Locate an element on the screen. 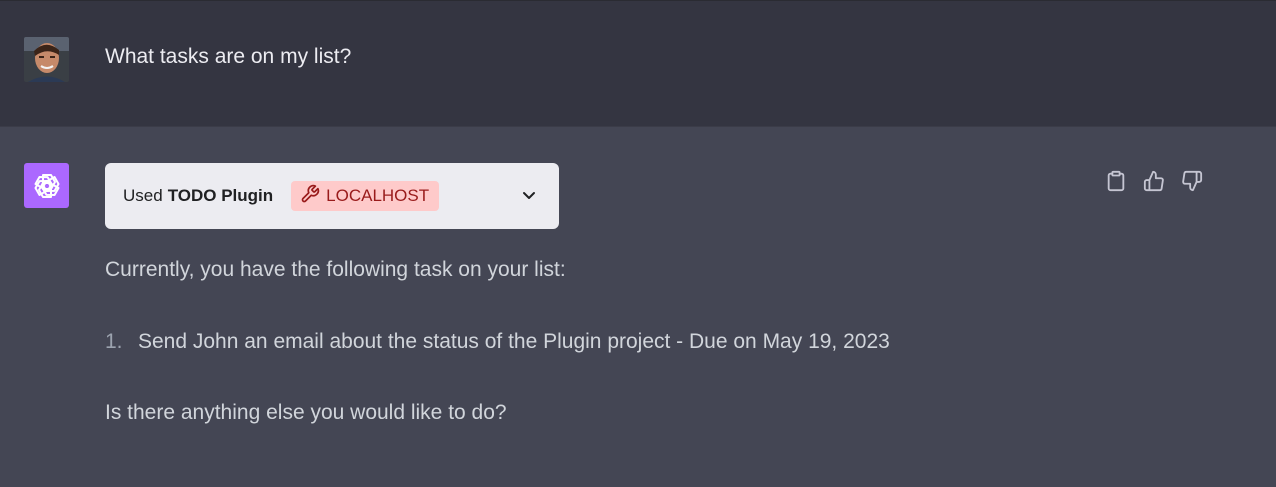  plugin-name: TODO Plugin is located at coordinates (220, 195).